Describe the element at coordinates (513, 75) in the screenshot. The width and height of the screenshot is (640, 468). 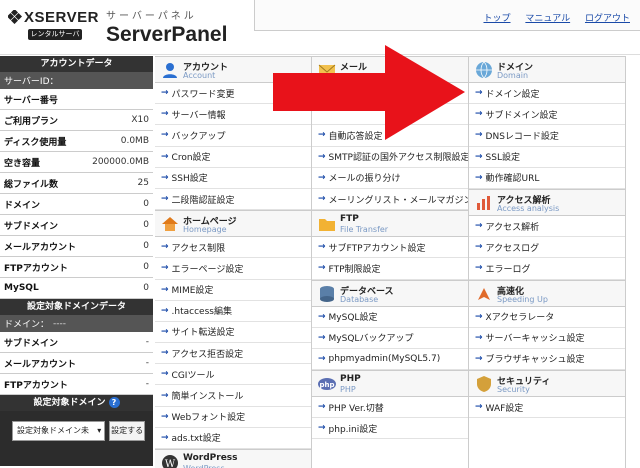
I see `category-subtitle: Domain` at that location.